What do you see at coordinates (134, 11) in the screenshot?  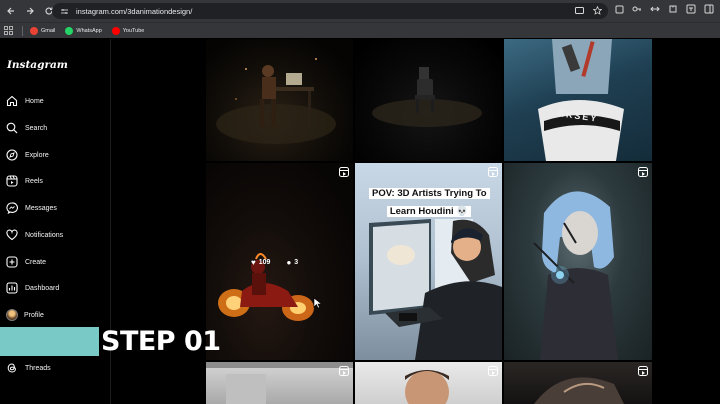 I see `url-text: instagram.com/3danimationdesign/` at bounding box center [134, 11].